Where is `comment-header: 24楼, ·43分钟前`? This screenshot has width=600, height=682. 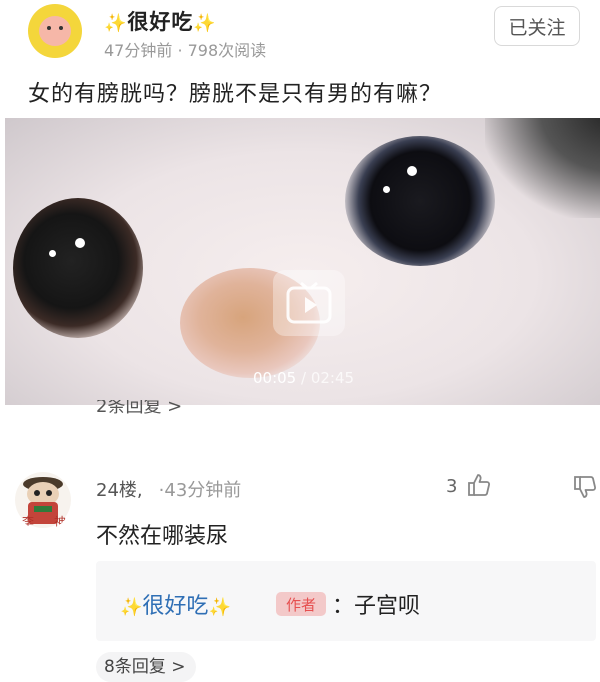 comment-header: 24楼, ·43分钟前 is located at coordinates (168, 489).